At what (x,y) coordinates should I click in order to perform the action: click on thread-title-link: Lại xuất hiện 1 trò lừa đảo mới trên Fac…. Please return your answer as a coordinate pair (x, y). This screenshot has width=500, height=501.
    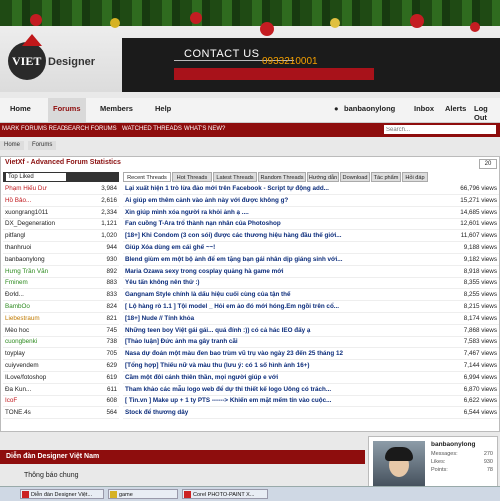
    Looking at the image, I should click on (275, 188).